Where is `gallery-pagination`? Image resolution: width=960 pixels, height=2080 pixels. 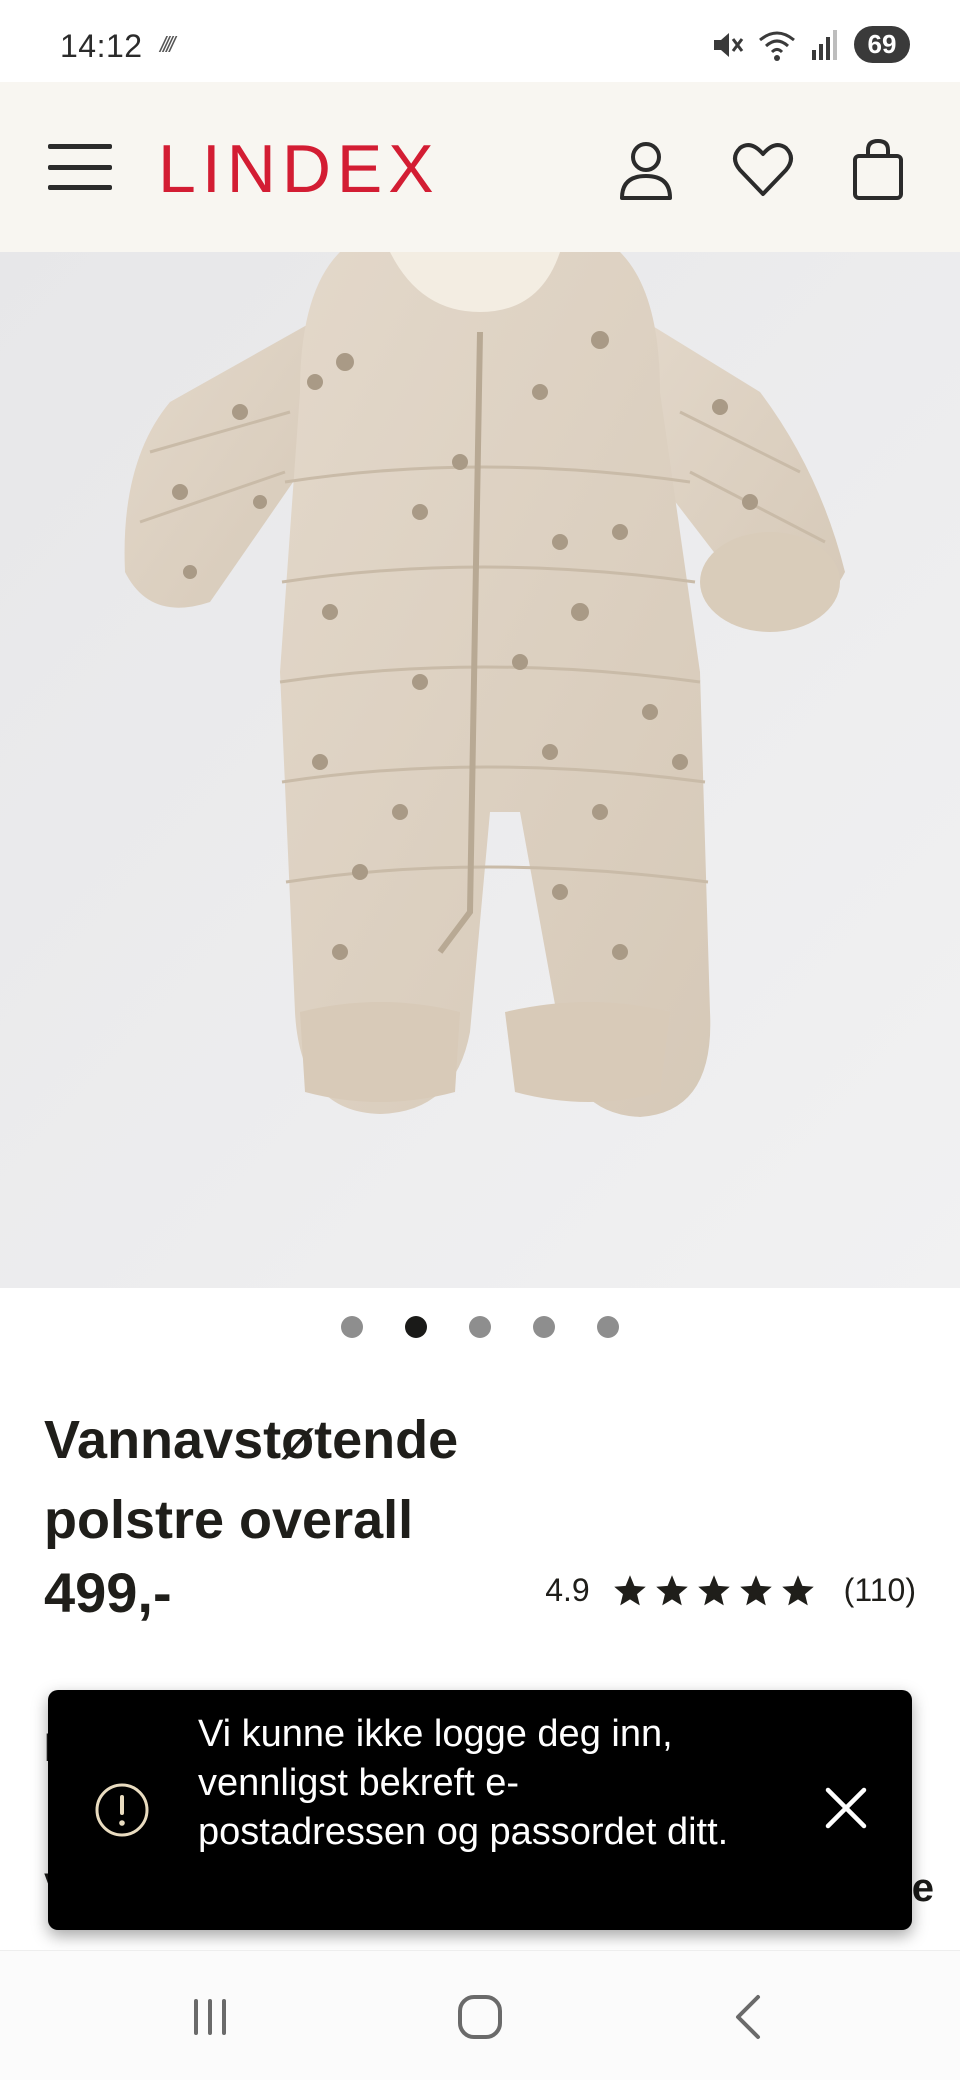
gallery-pagination is located at coordinates (480, 1327).